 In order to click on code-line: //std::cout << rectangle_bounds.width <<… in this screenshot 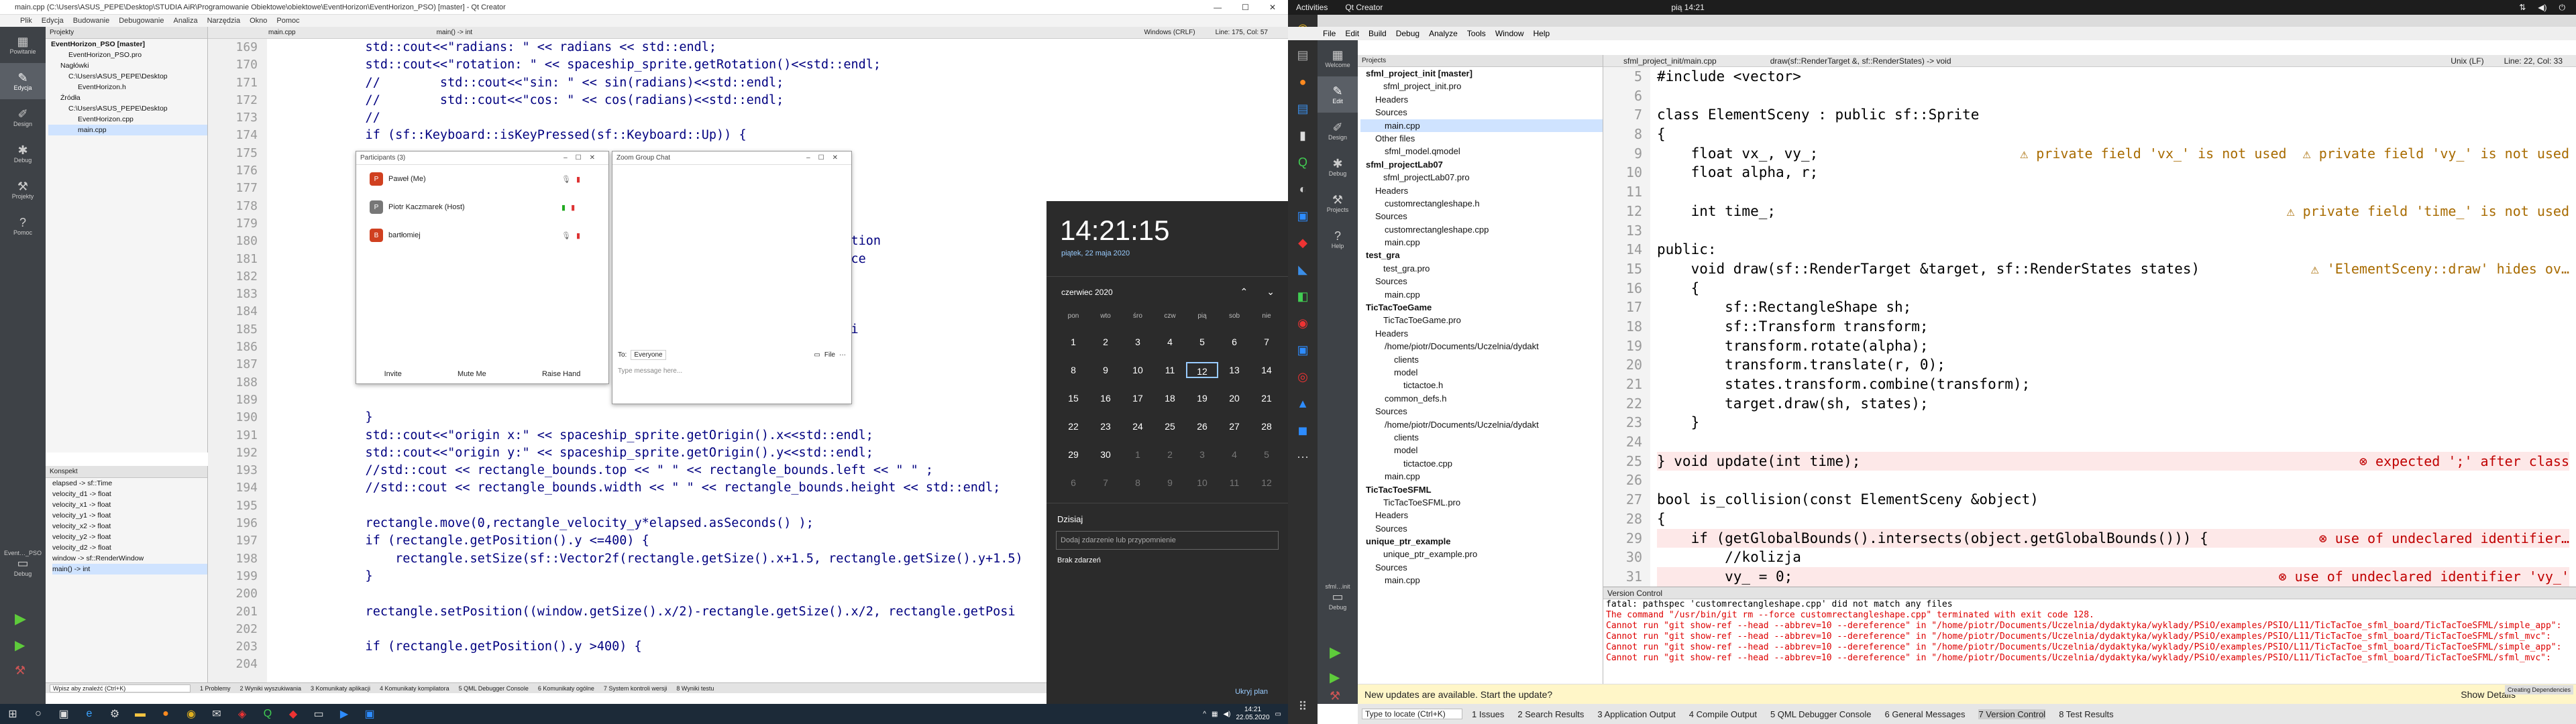, I will do `click(679, 488)`.